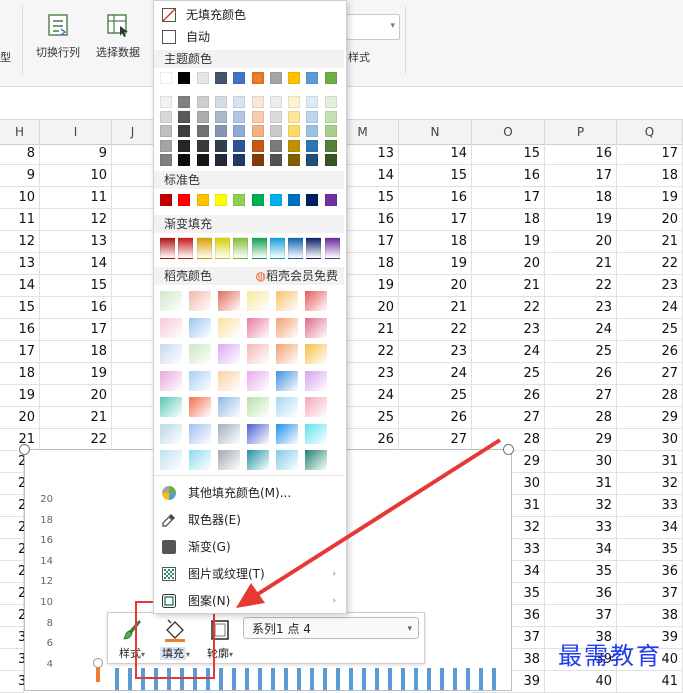 The image size is (683, 693). I want to click on gradient-item: 渐变(G), so click(249, 547).